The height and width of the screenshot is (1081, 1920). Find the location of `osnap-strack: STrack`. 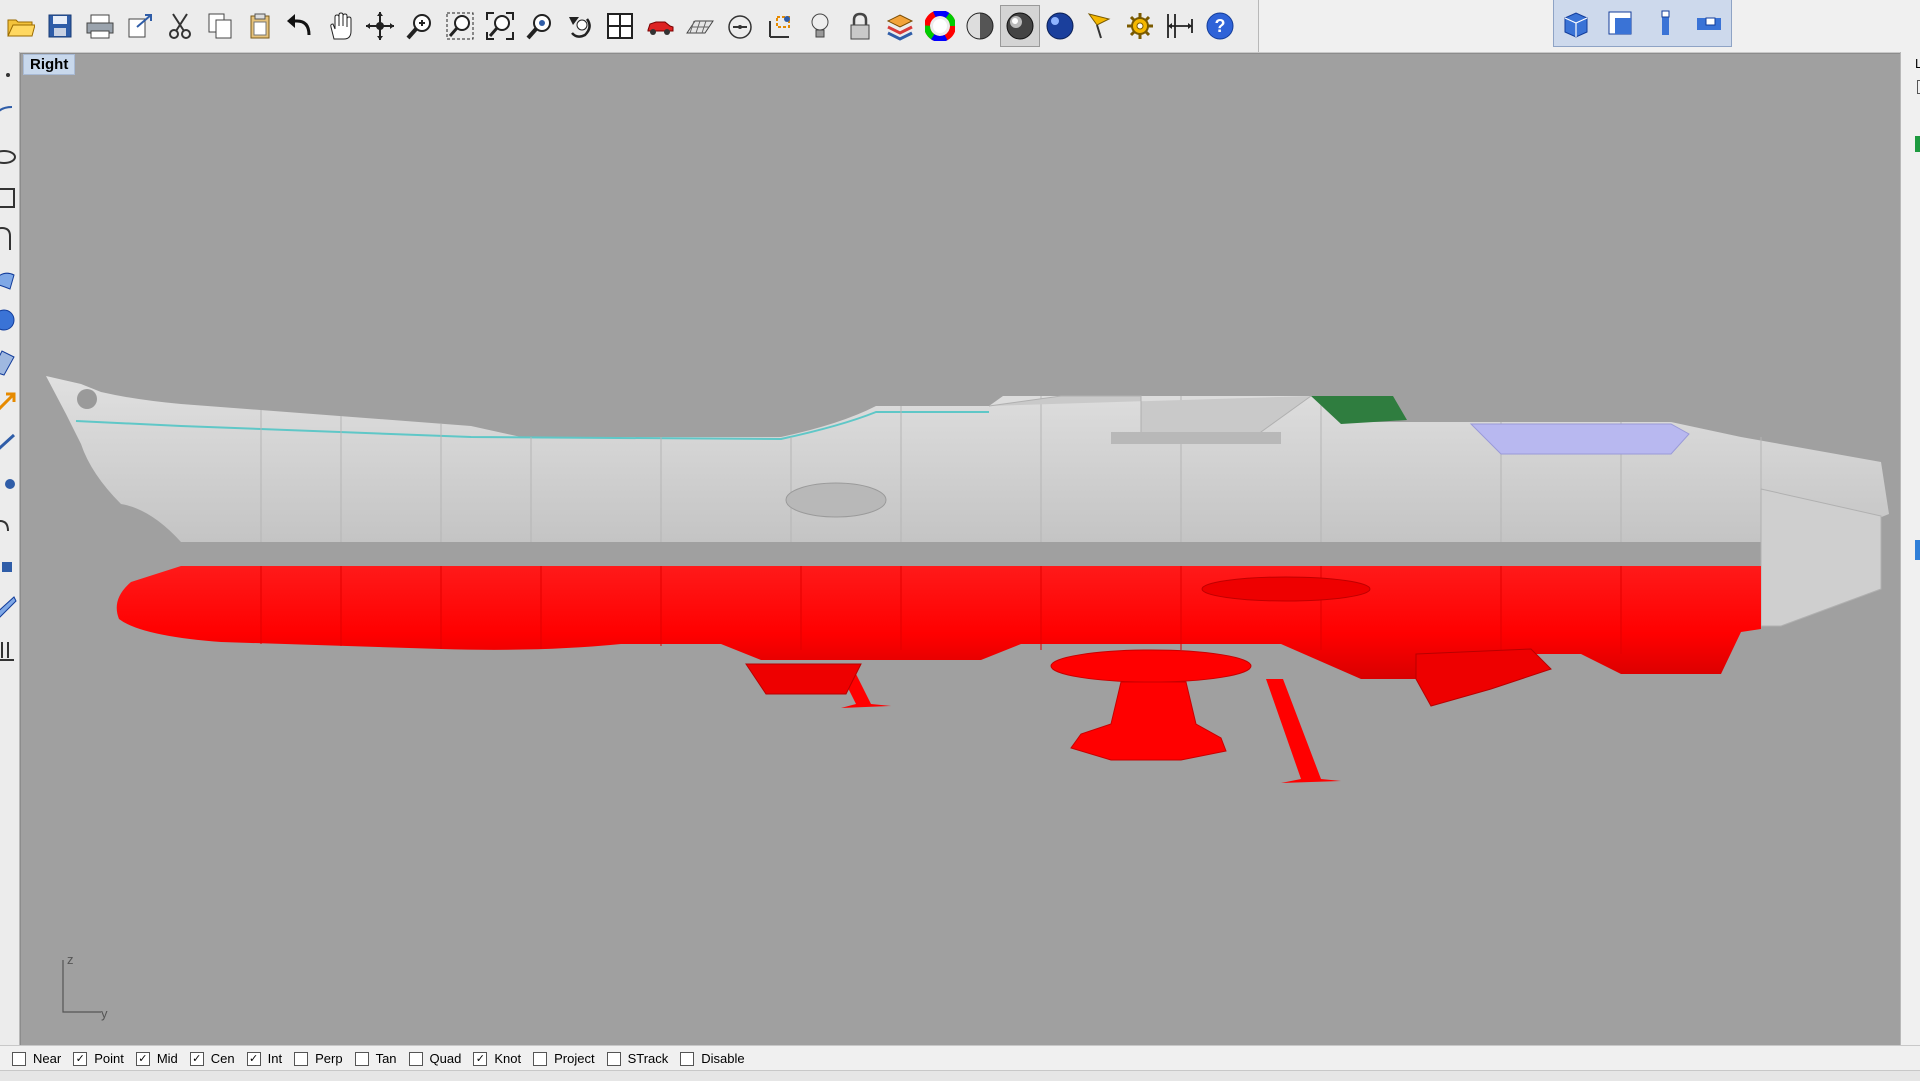

osnap-strack: STrack is located at coordinates (637, 1058).